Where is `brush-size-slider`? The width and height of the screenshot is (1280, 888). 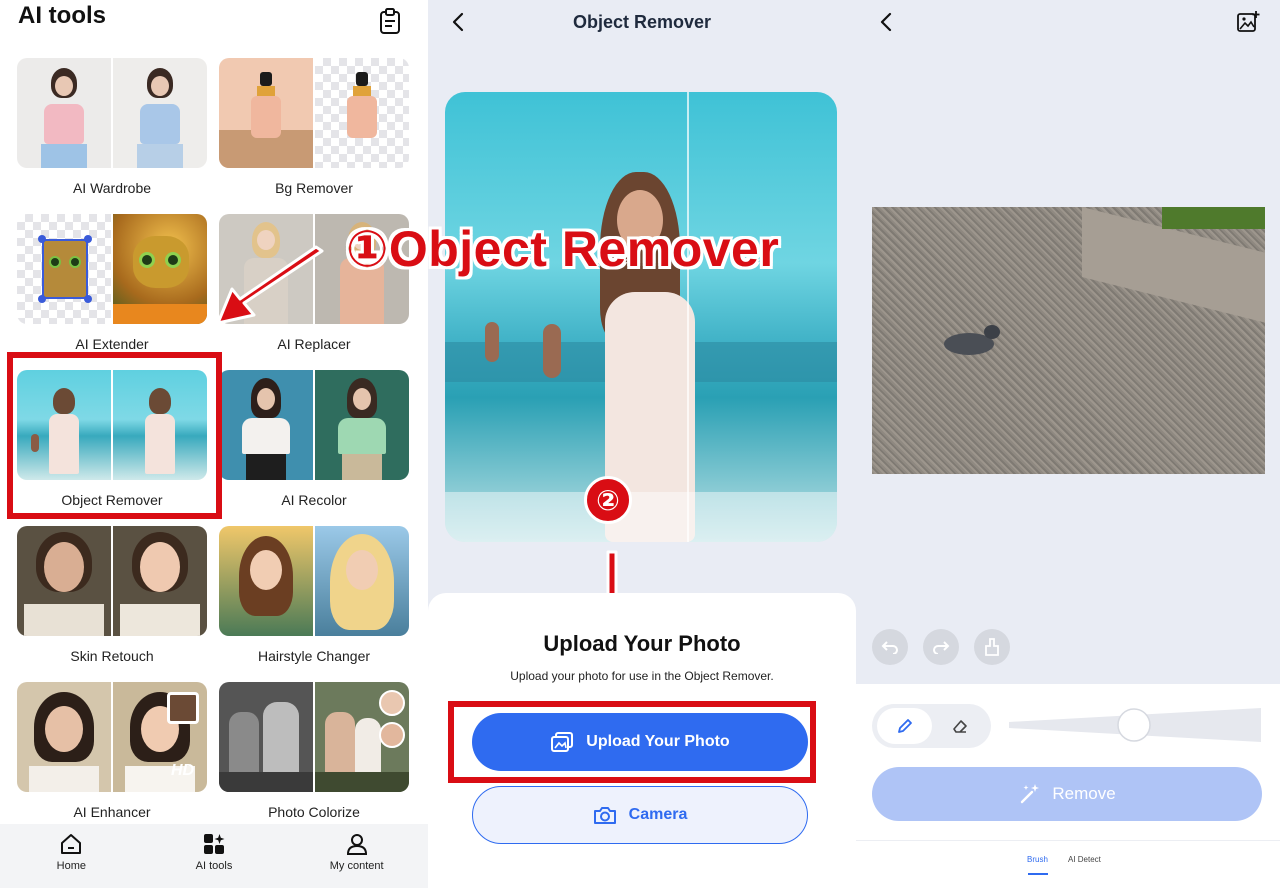 brush-size-slider is located at coordinates (1135, 725).